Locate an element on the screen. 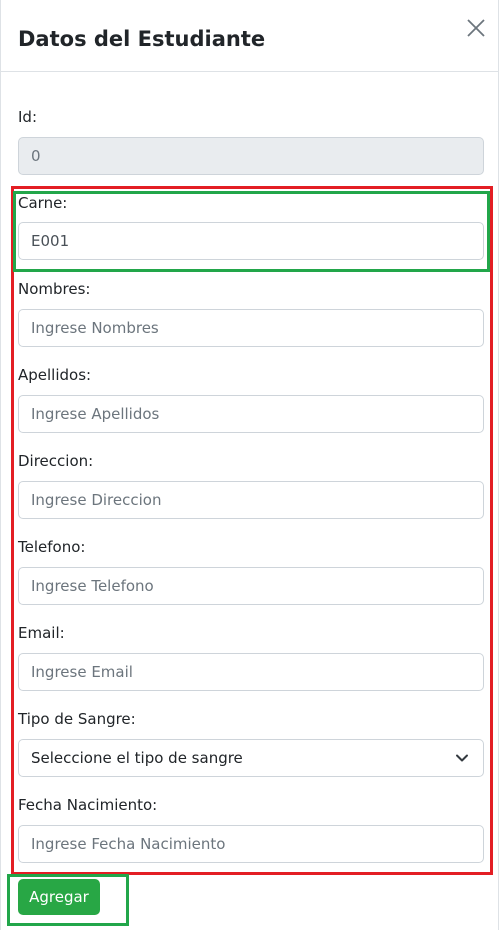 This screenshot has height=930, width=499. highlight-box-green-carne is located at coordinates (251, 231).